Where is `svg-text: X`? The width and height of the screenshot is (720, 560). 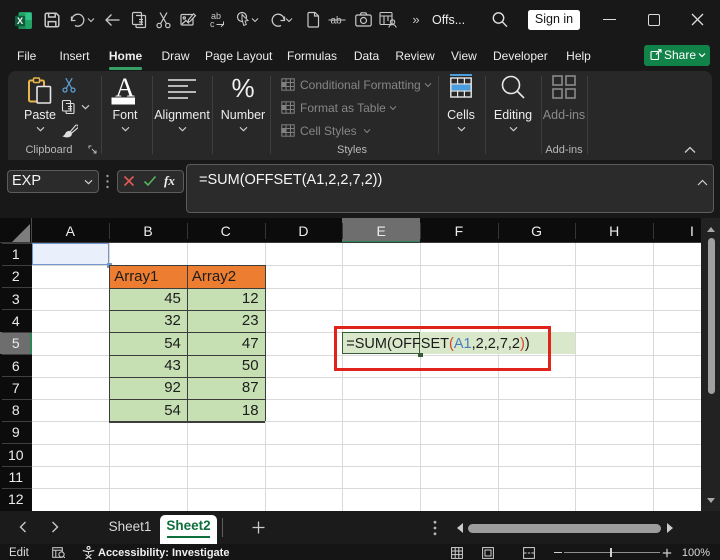
svg-text: X is located at coordinates (20, 21).